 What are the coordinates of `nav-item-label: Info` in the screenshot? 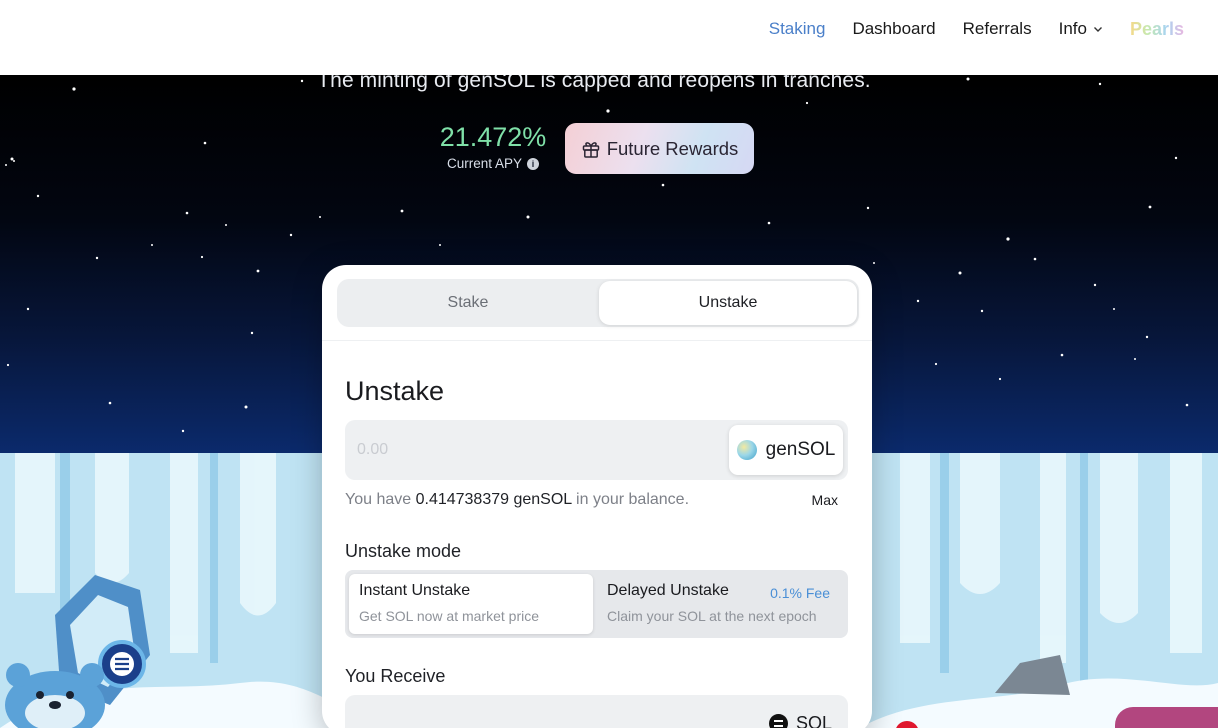 It's located at (1072, 28).